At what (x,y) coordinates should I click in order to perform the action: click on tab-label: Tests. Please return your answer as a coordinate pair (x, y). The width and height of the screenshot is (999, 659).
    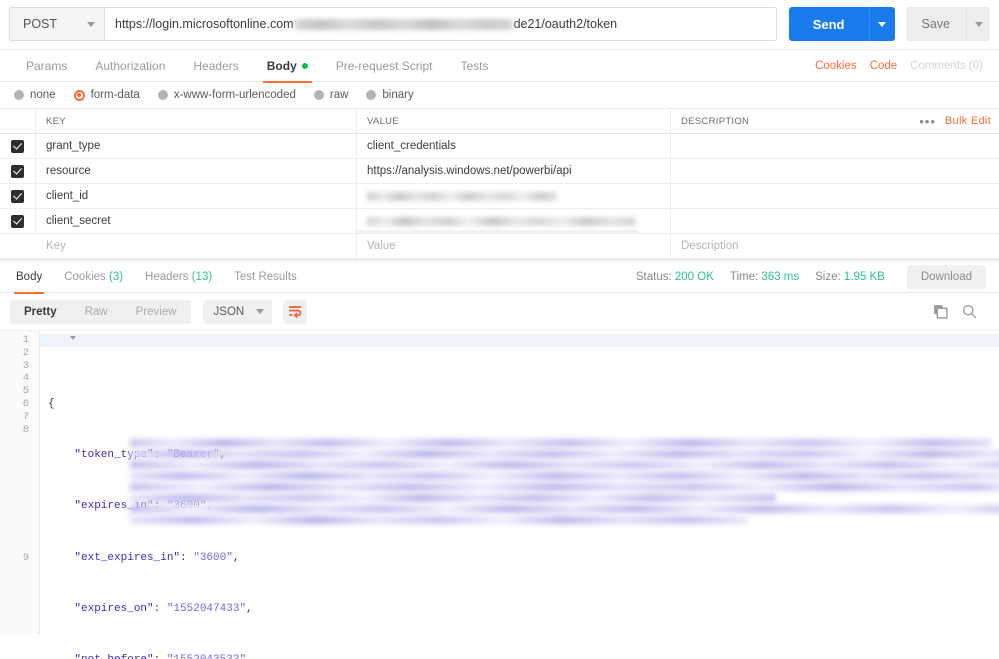
    Looking at the image, I should click on (474, 65).